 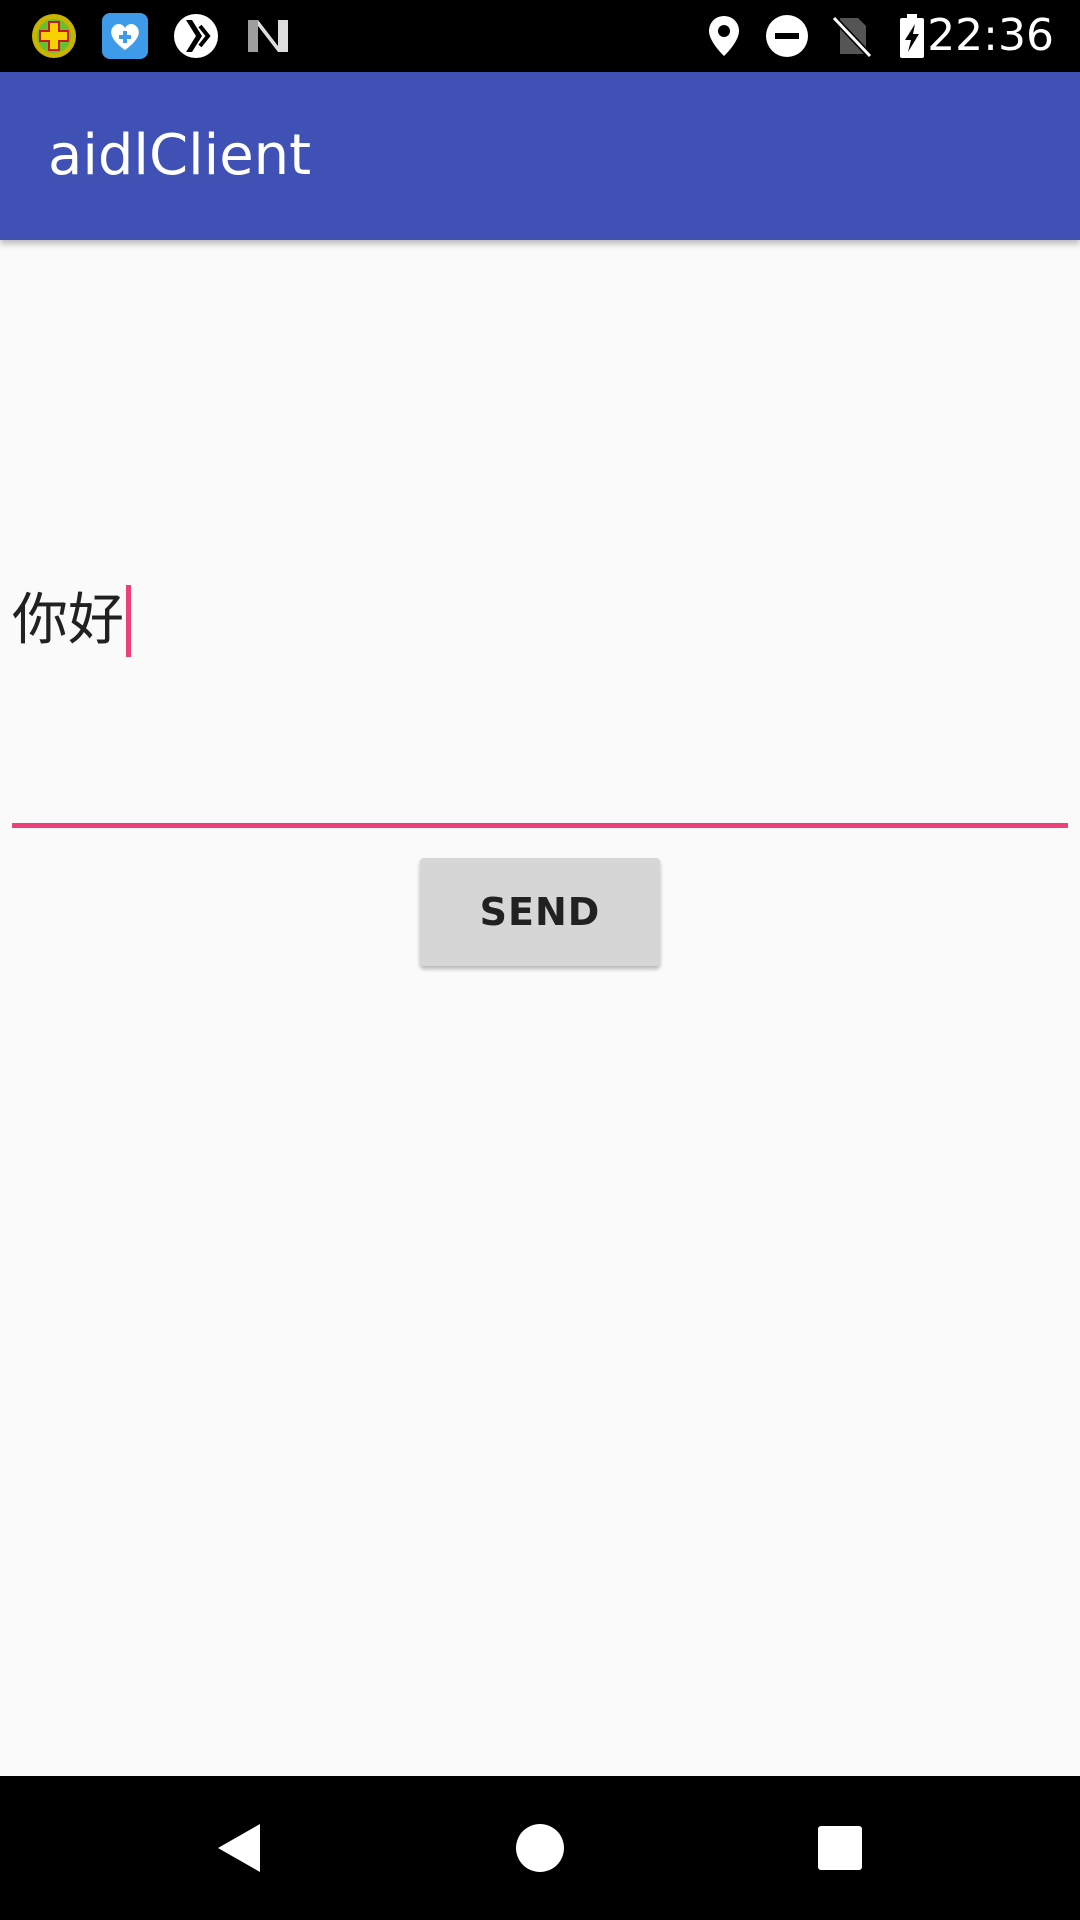 I want to click on home-button, so click(x=540, y=1848).